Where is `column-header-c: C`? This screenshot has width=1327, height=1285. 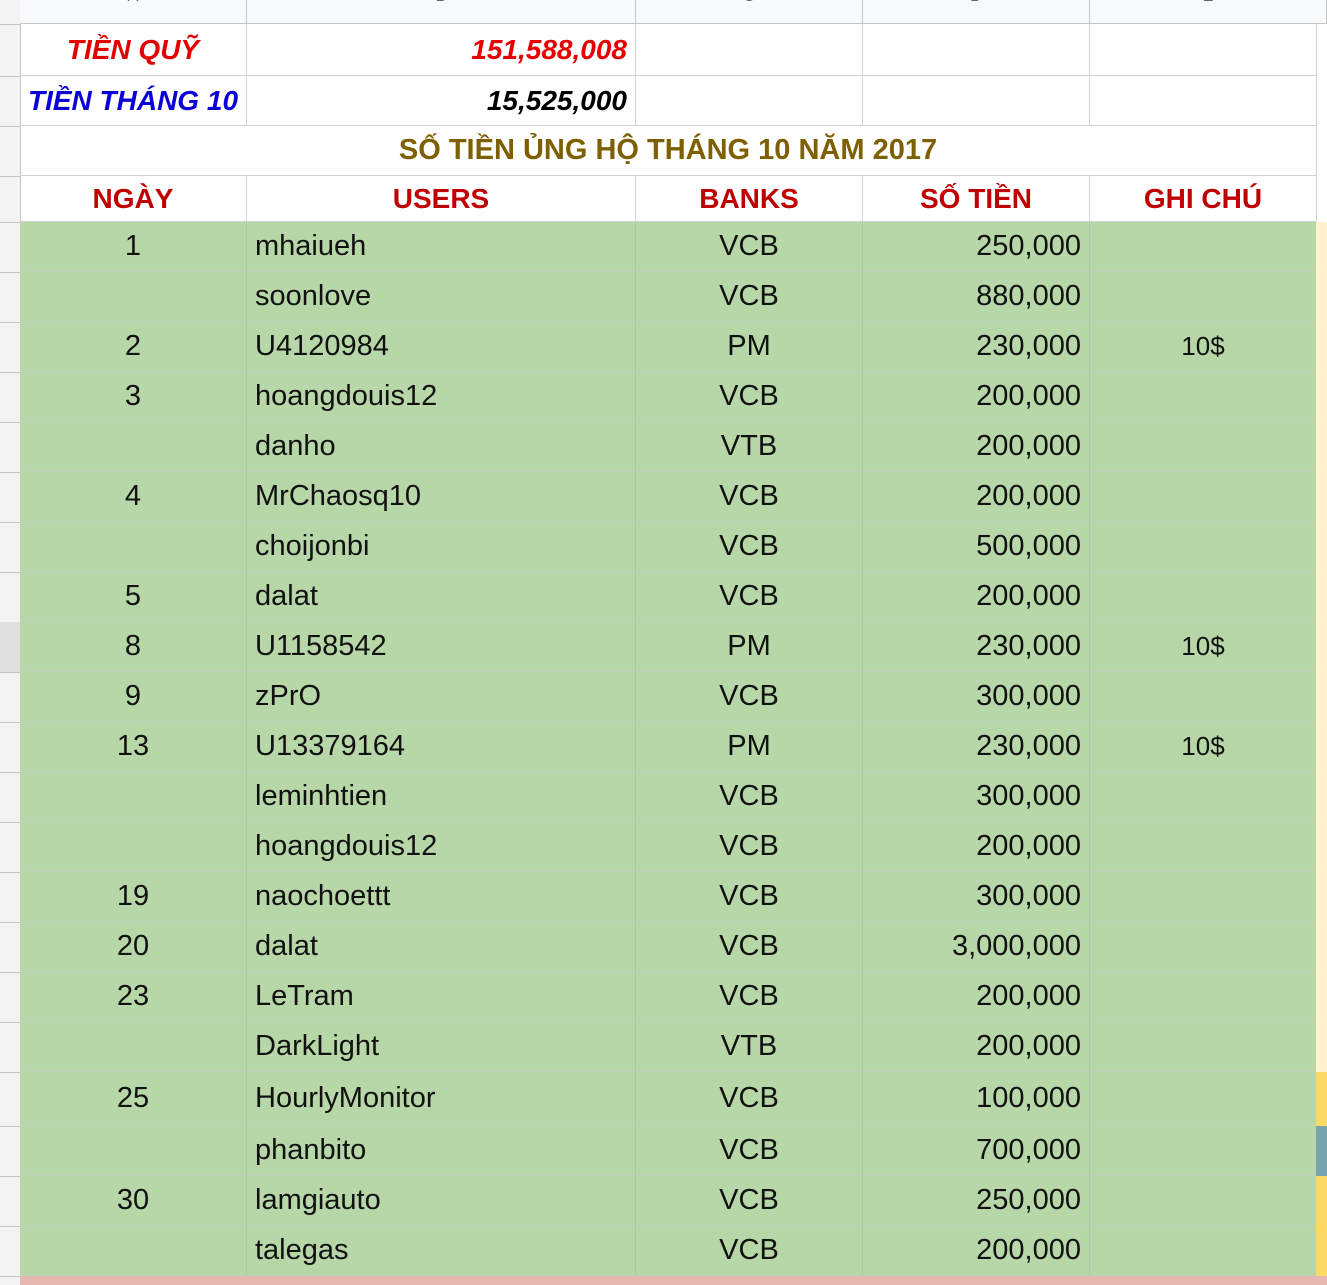 column-header-c: C is located at coordinates (749, 12).